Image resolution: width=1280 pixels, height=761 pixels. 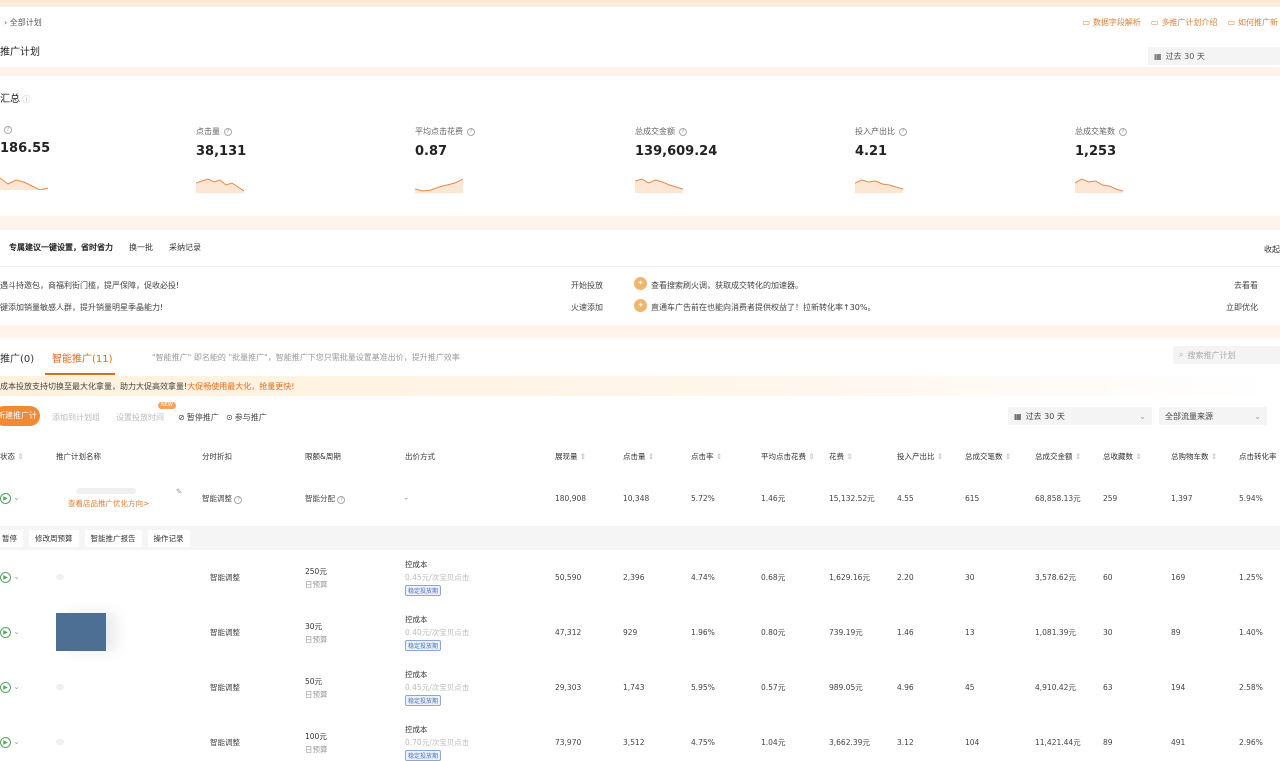 What do you see at coordinates (82, 357) in the screenshot?
I see `tab-smart: 智能推广(11)` at bounding box center [82, 357].